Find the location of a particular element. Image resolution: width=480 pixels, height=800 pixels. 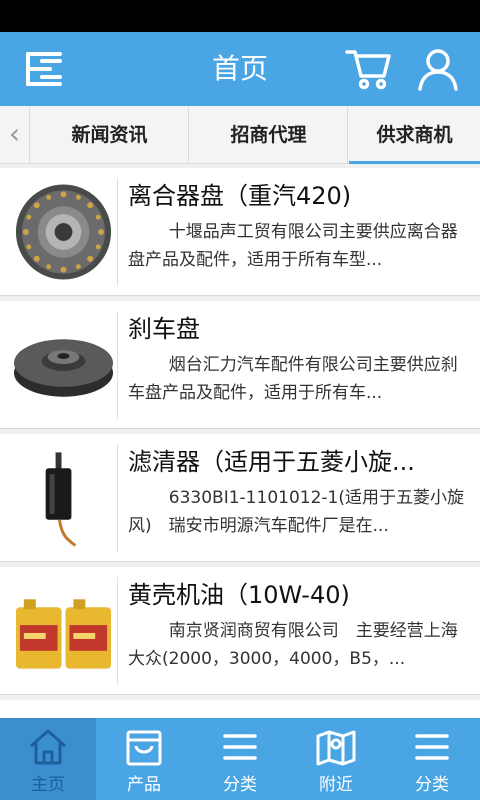

nav-nearby-label: 附近 is located at coordinates (336, 785).